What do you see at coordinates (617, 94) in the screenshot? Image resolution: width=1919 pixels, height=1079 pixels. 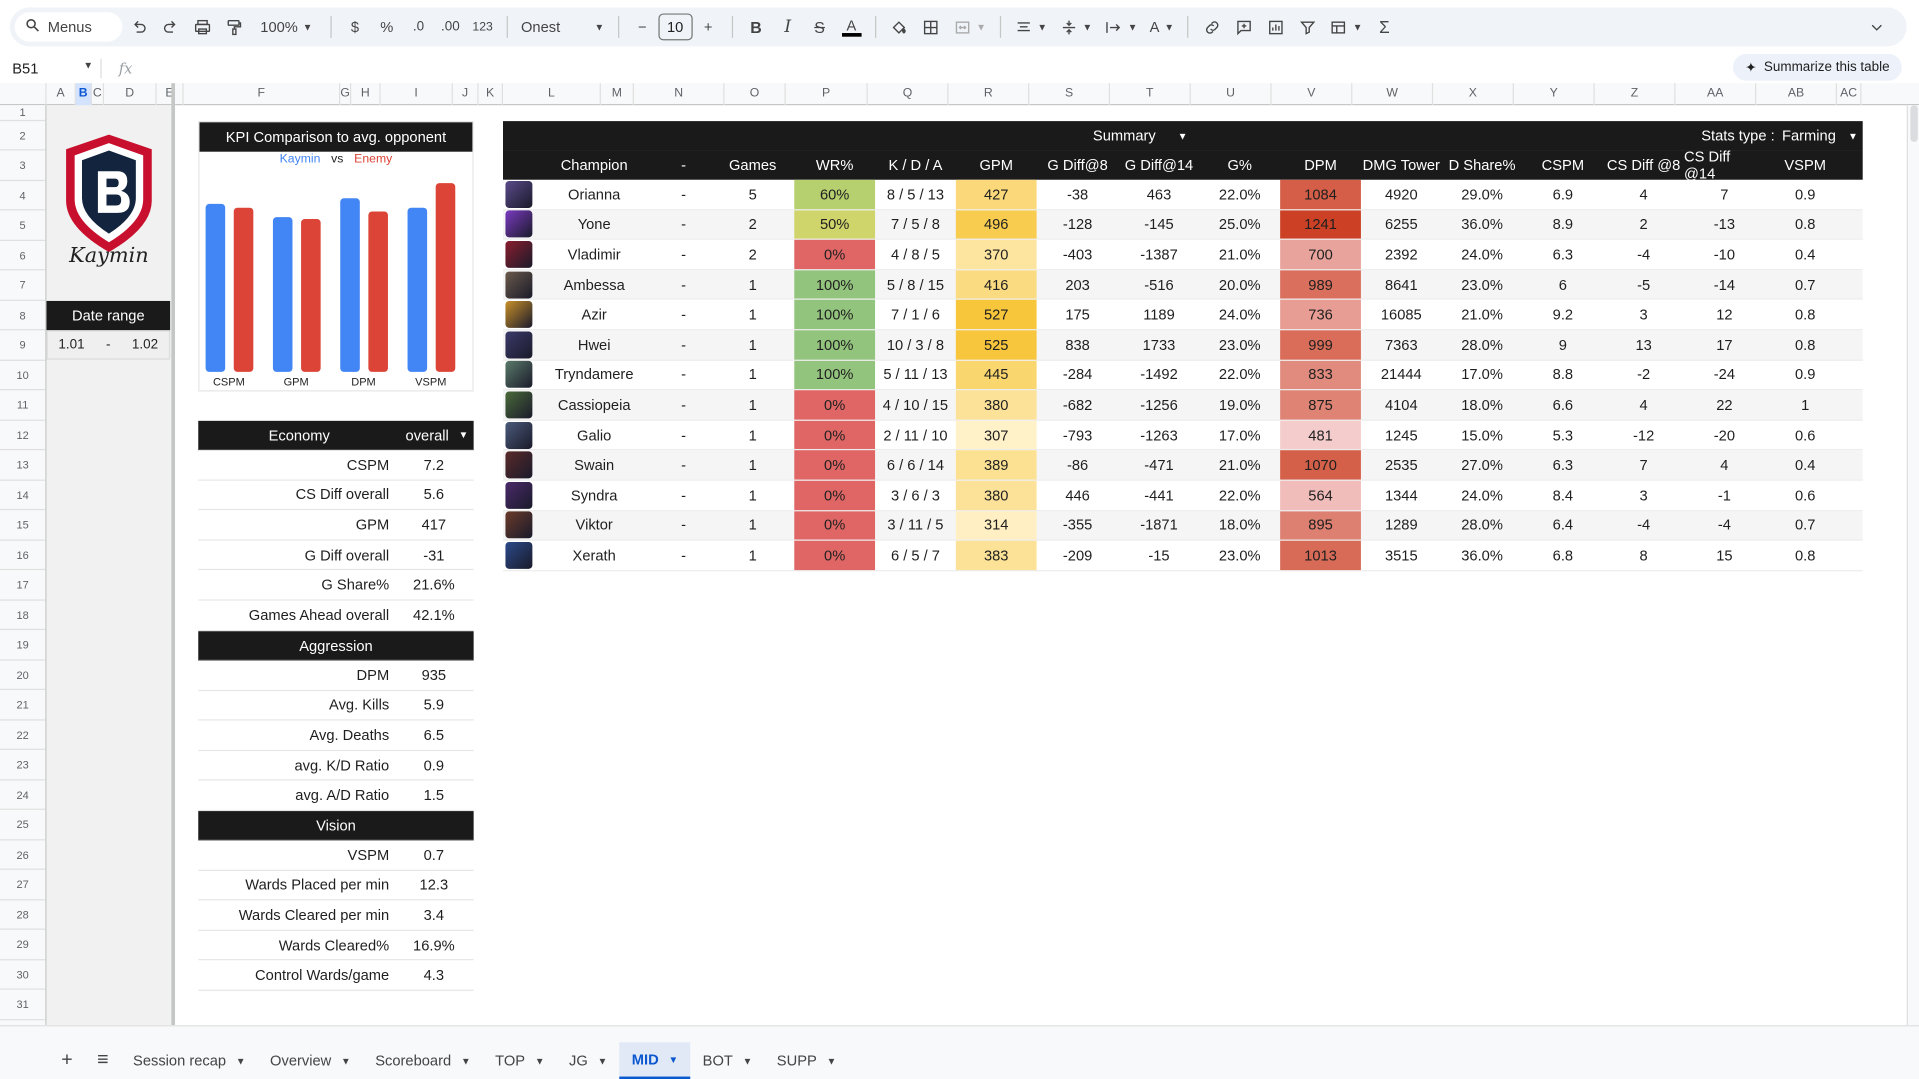 I see `column-header: M` at bounding box center [617, 94].